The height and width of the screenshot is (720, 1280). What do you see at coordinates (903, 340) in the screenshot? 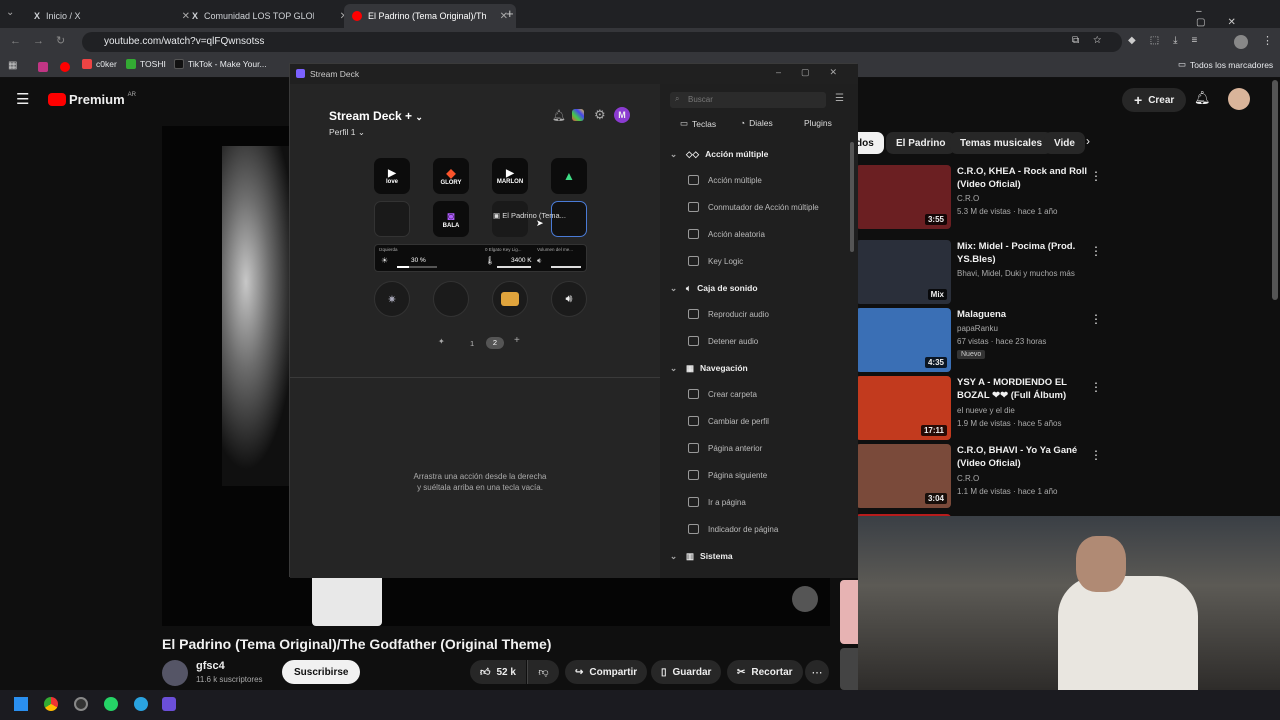
I see `video-thumbnail: 4:35` at bounding box center [903, 340].